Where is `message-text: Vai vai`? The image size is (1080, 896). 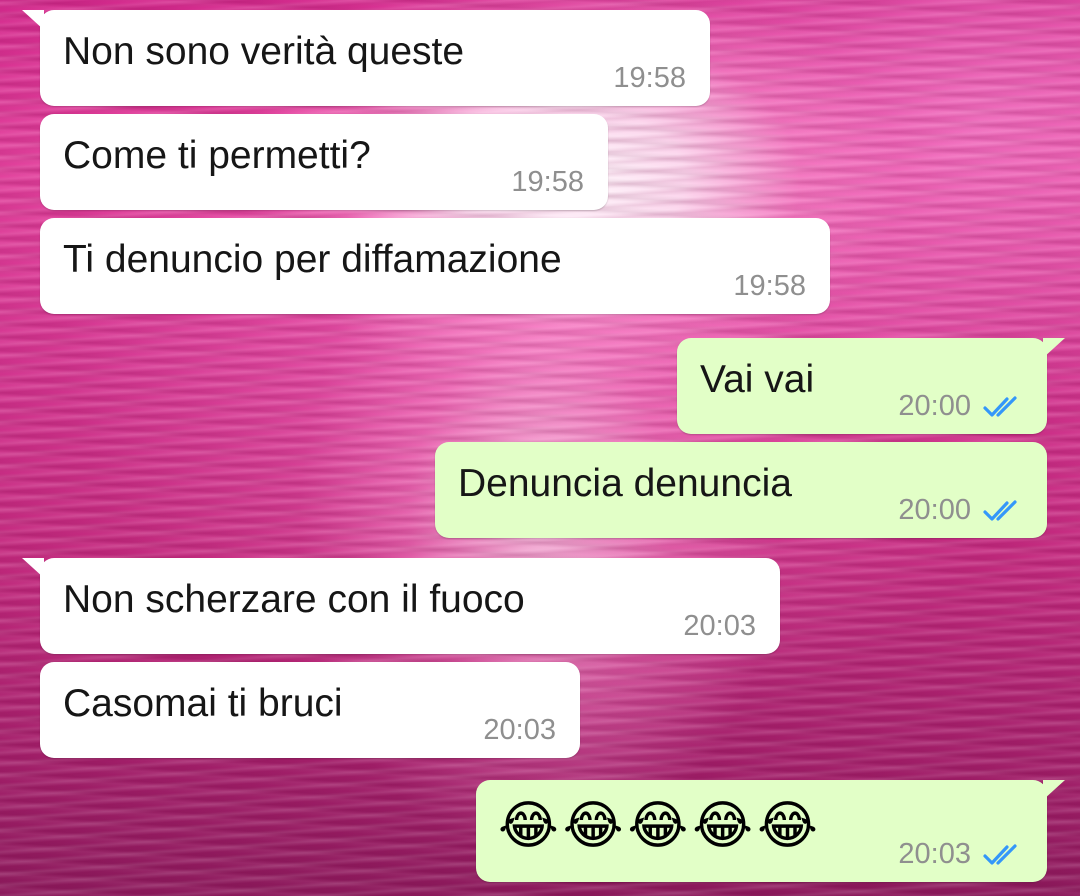
message-text: Vai vai is located at coordinates (757, 379).